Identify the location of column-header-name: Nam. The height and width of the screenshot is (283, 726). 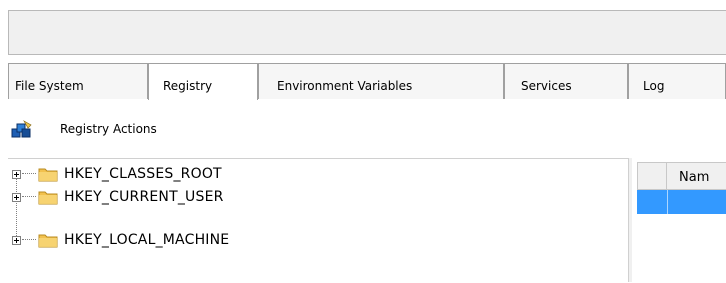
(696, 176).